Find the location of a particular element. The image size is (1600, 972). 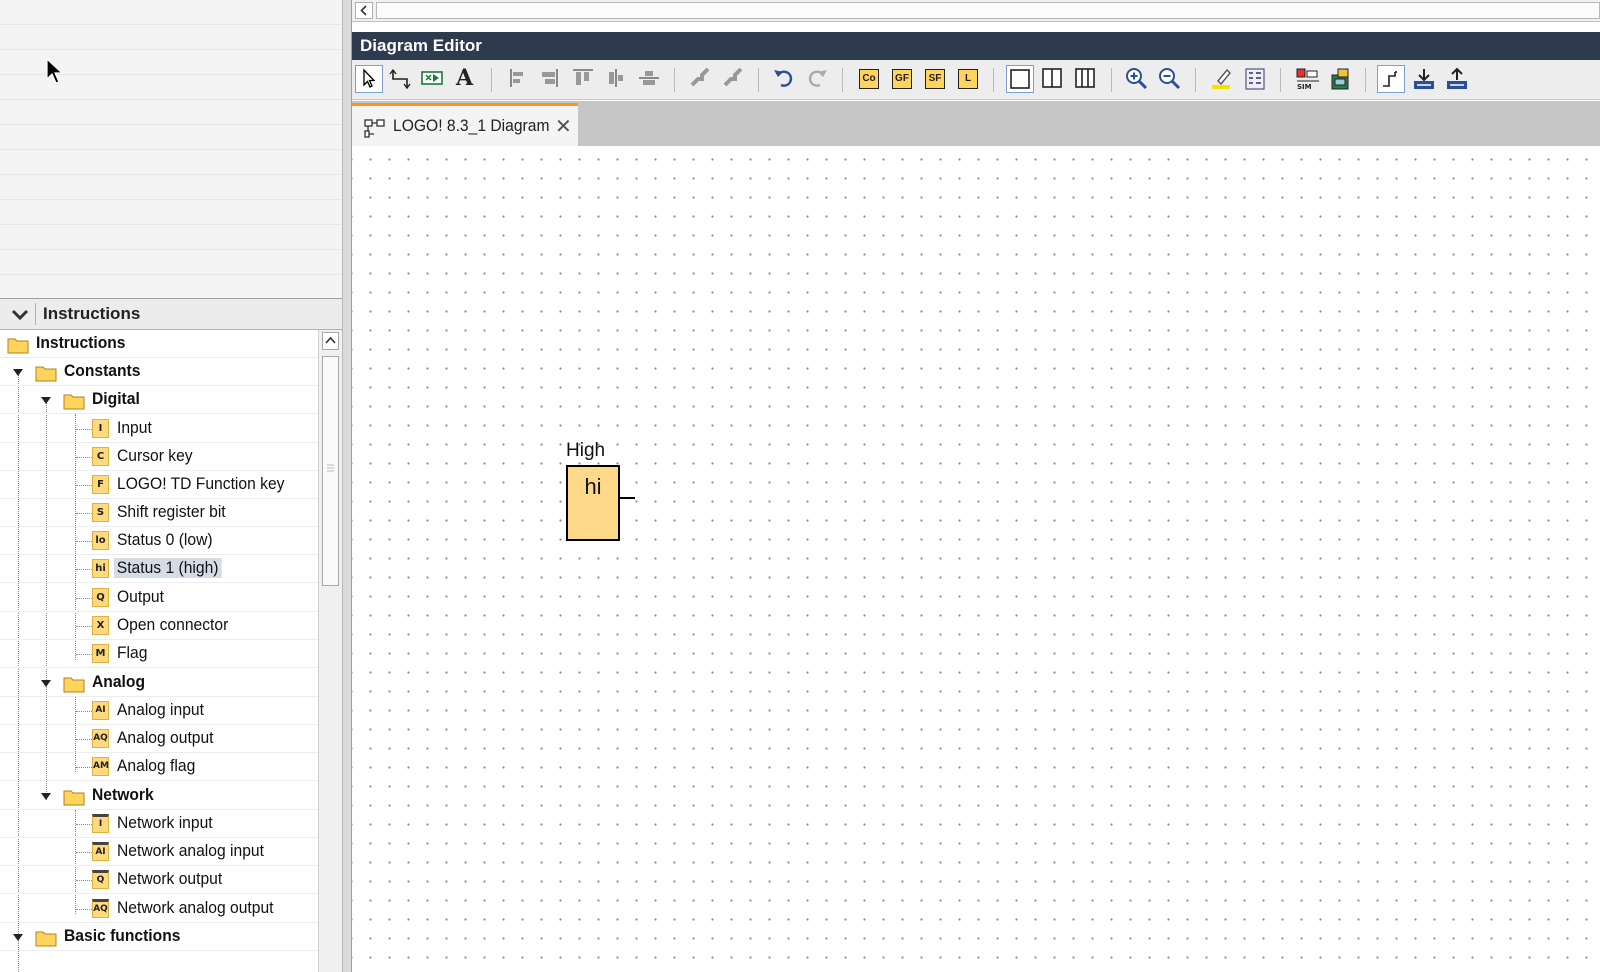

align-top-button is located at coordinates (583, 79).